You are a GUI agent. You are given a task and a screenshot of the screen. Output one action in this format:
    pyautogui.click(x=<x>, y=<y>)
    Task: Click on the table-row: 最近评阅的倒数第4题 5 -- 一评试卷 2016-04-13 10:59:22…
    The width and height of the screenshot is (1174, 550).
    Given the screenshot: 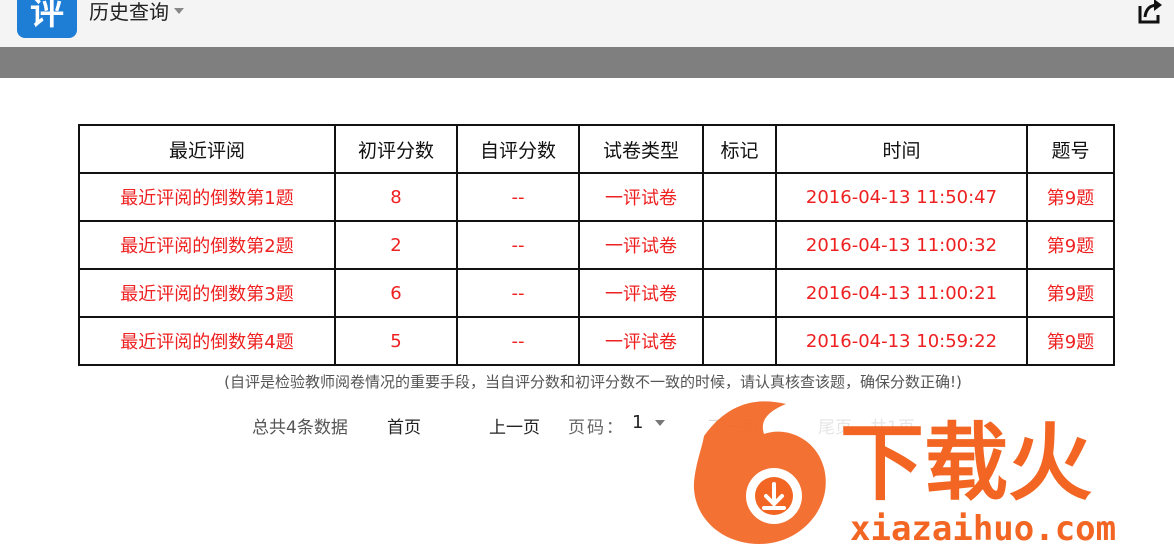 What is the action you would take?
    pyautogui.click(x=596, y=341)
    